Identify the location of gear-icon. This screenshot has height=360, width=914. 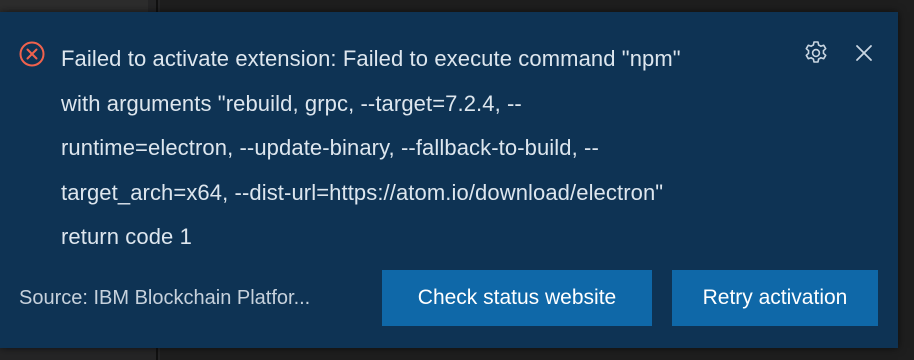
(816, 55).